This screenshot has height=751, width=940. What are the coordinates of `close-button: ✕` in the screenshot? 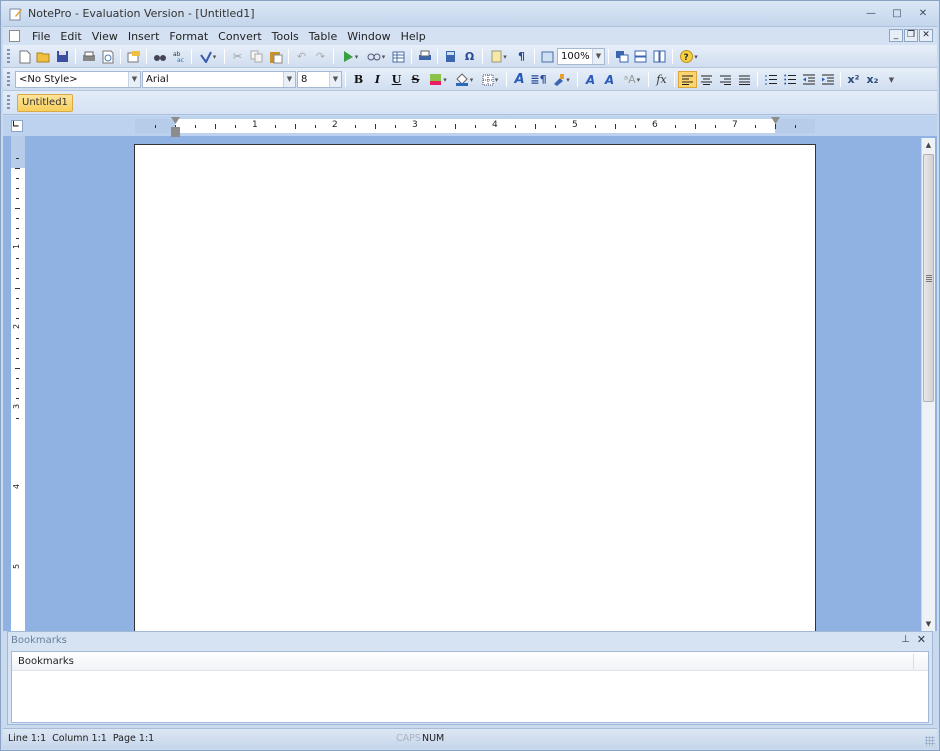 It's located at (923, 13).